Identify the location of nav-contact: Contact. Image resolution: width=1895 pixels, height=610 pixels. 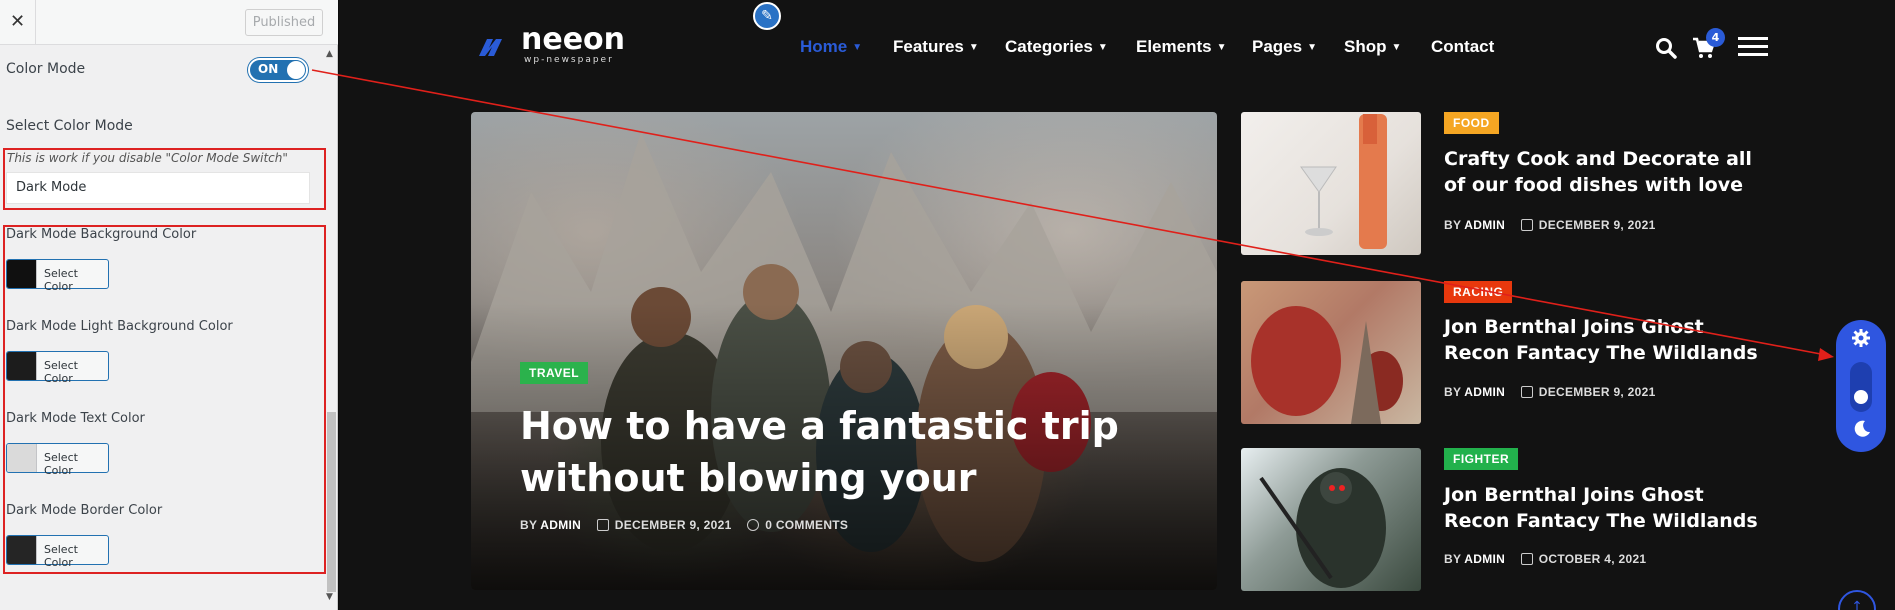
(1462, 47).